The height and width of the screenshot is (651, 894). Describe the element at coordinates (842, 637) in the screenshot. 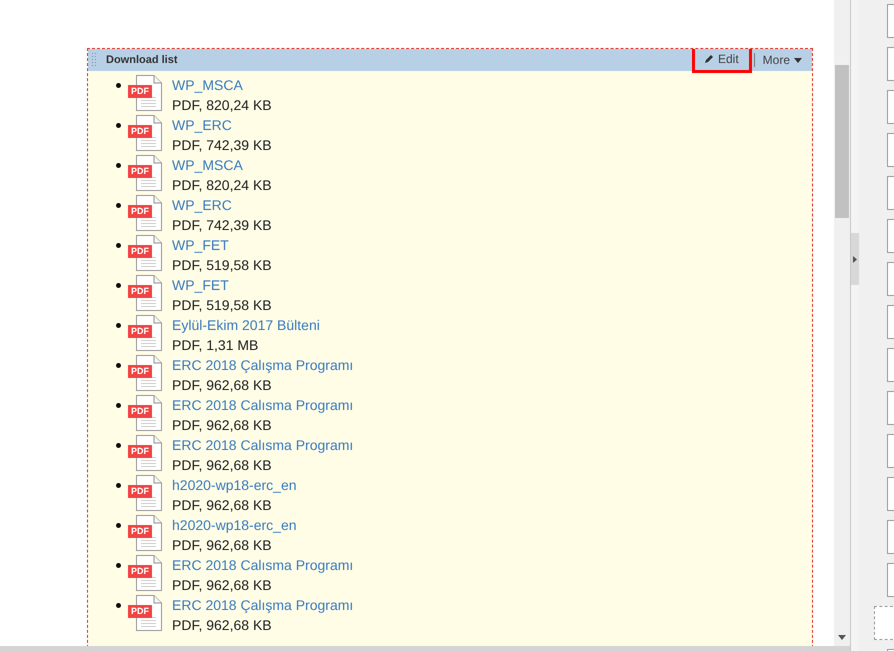

I see `scroll-down-icon` at that location.